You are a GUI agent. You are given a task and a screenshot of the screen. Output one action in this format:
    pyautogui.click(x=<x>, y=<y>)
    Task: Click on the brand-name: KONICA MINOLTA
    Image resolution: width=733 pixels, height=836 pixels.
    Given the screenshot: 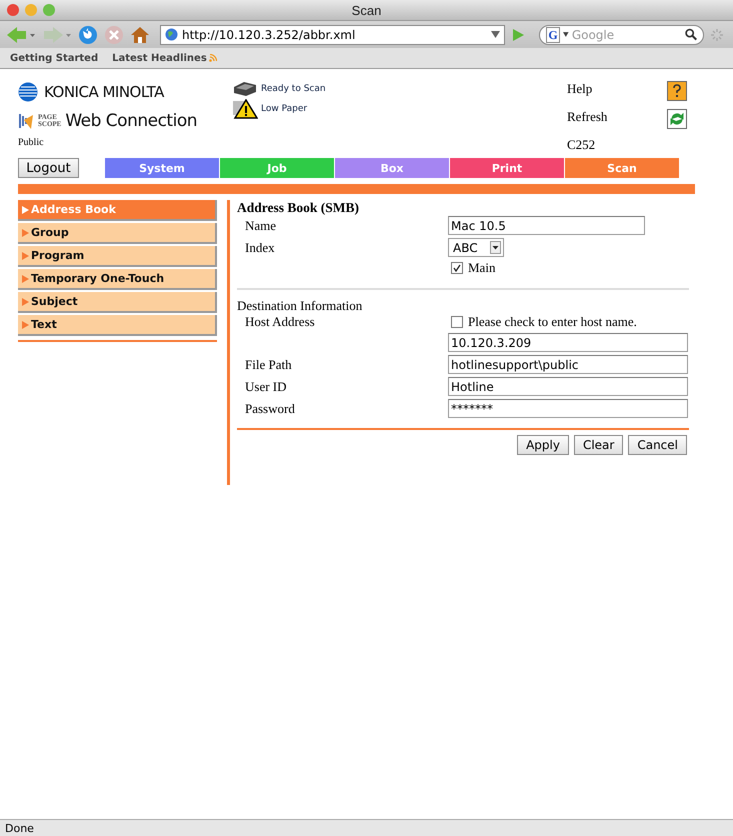 What is the action you would take?
    pyautogui.click(x=104, y=92)
    